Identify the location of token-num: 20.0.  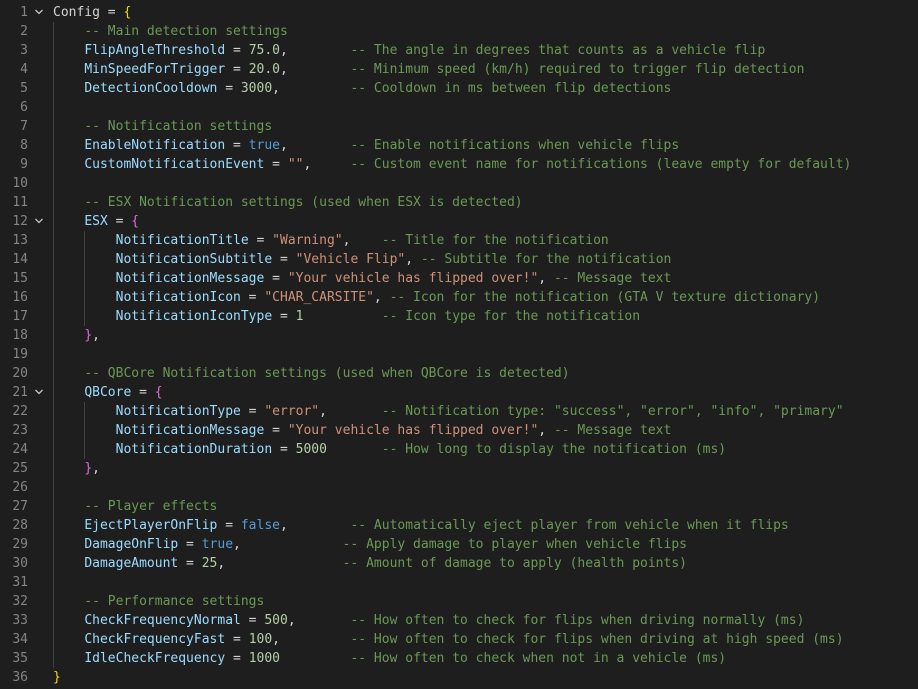
(264, 69).